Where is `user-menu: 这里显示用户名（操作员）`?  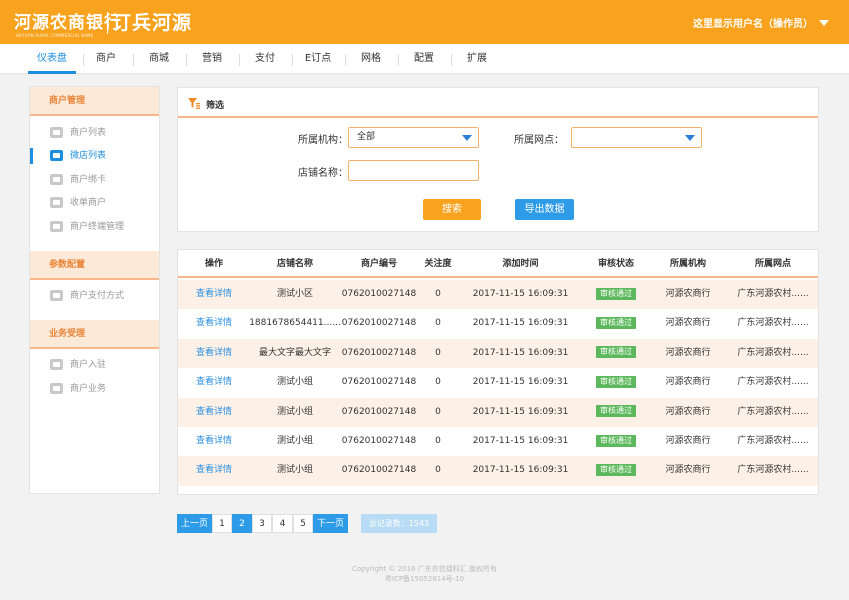
user-menu: 这里显示用户名（操作员） is located at coordinates (761, 22).